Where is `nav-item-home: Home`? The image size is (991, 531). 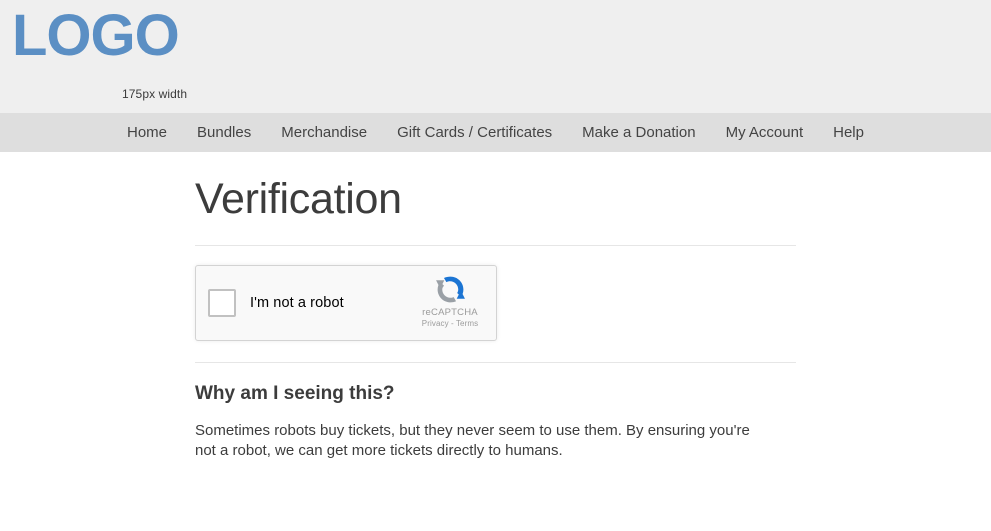
nav-item-home: Home is located at coordinates (147, 132).